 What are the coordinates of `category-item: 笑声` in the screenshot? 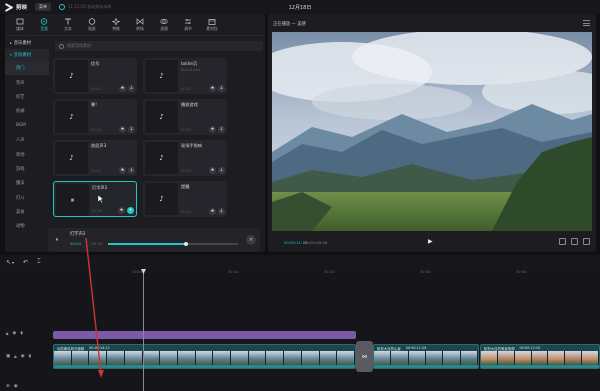 It's located at (27, 82).